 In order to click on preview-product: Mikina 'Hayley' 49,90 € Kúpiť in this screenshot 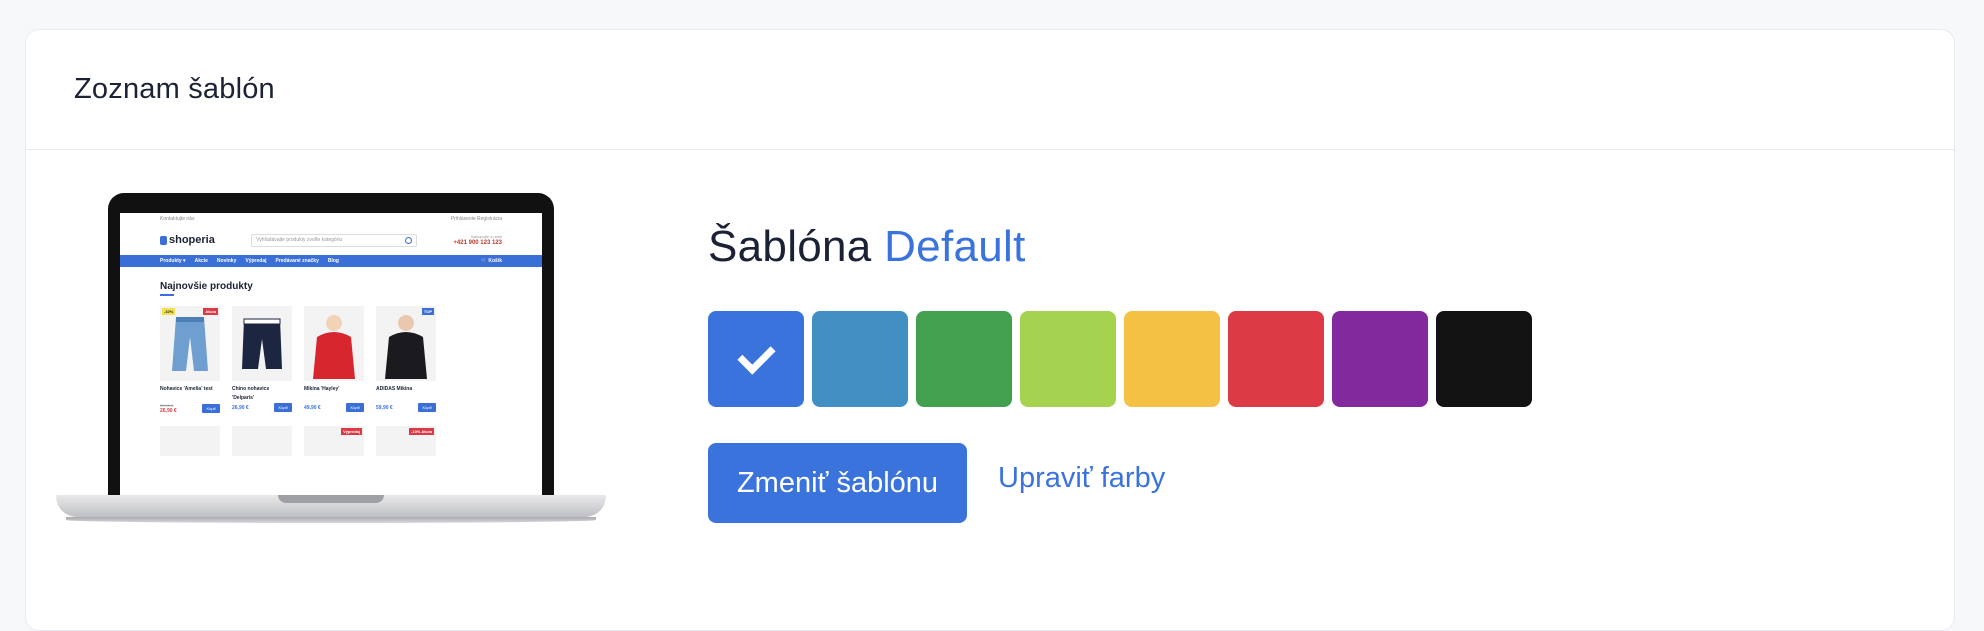, I will do `click(334, 360)`.